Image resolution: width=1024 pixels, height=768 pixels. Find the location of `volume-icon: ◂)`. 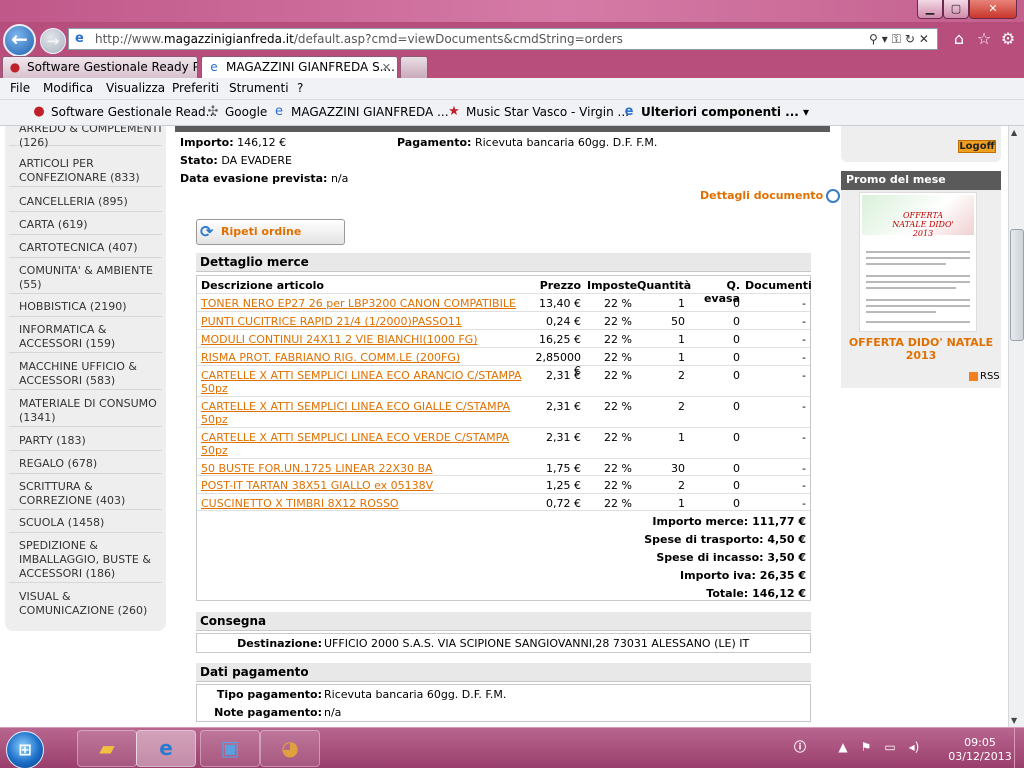

volume-icon: ◂) is located at coordinates (914, 747).